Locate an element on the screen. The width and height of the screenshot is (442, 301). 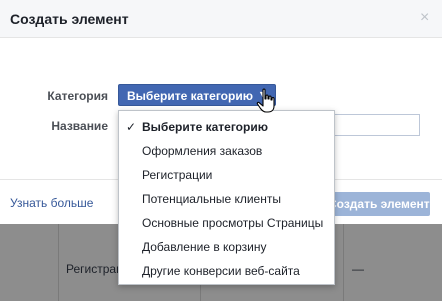
category-select: Выберите категорию is located at coordinates (197, 95).